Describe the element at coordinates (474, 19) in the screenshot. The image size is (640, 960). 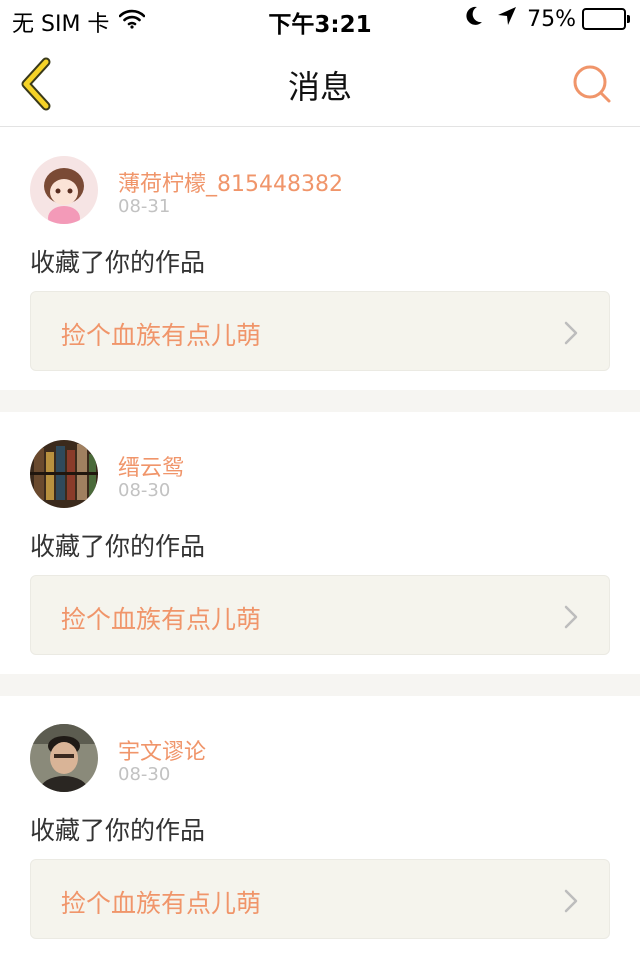
I see `moon-icon` at that location.